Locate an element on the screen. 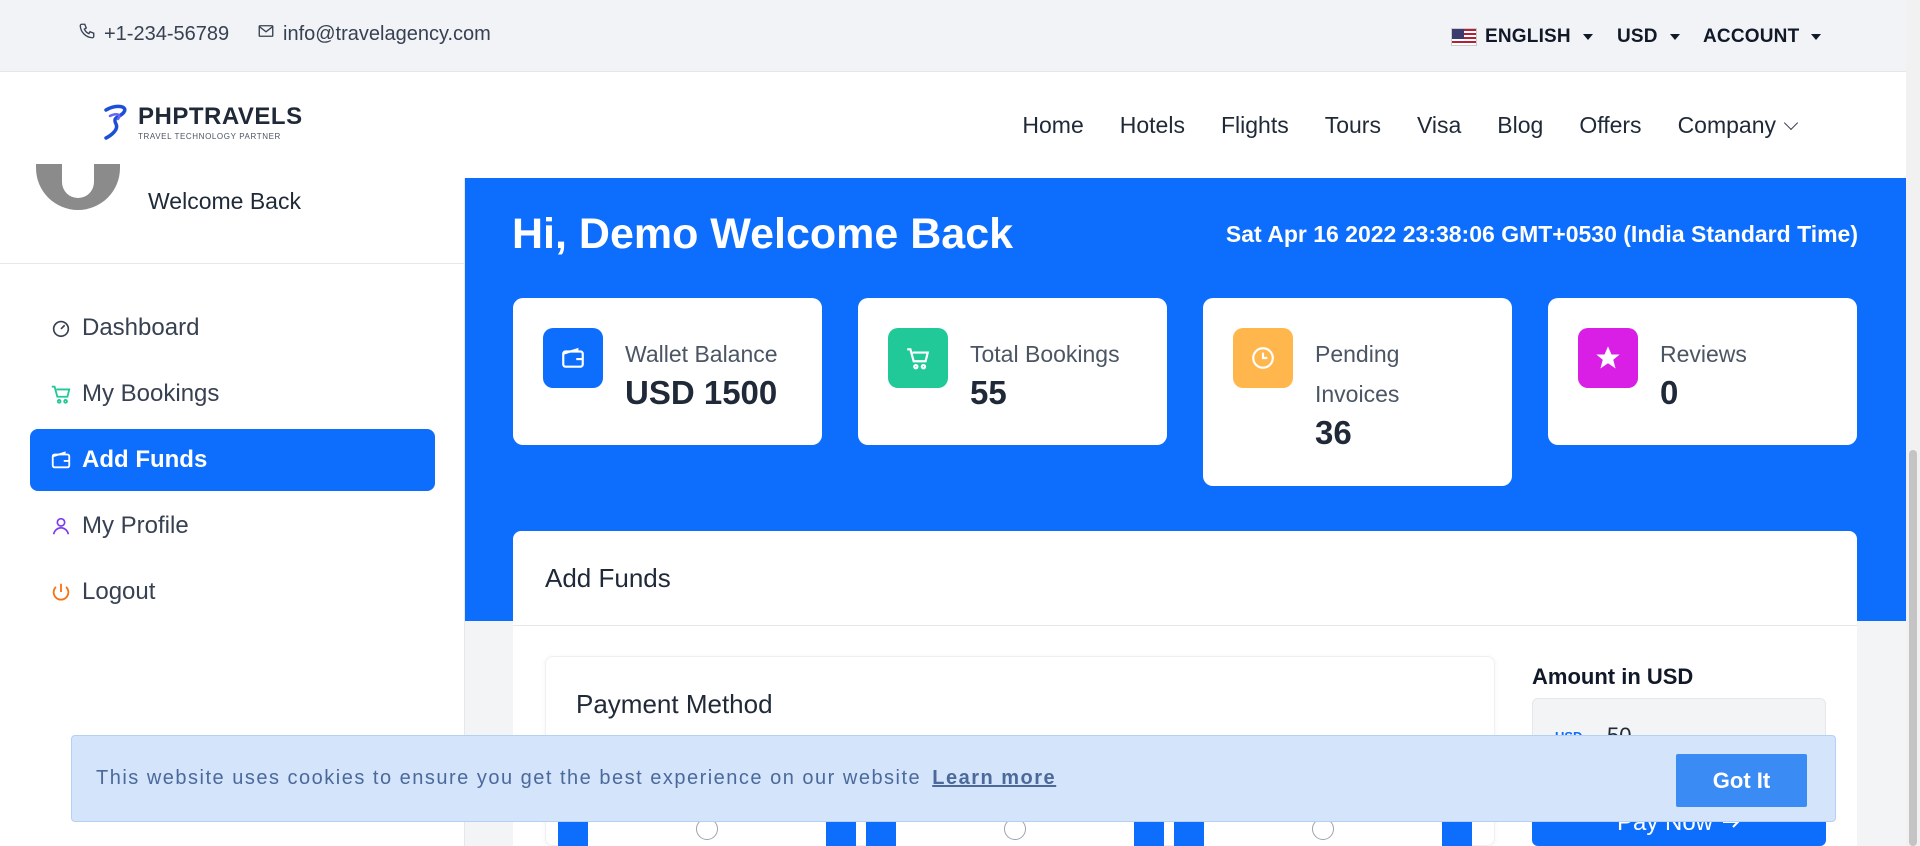 This screenshot has height=846, width=1920. sidebar-item-label: Dashboard is located at coordinates (141, 327).